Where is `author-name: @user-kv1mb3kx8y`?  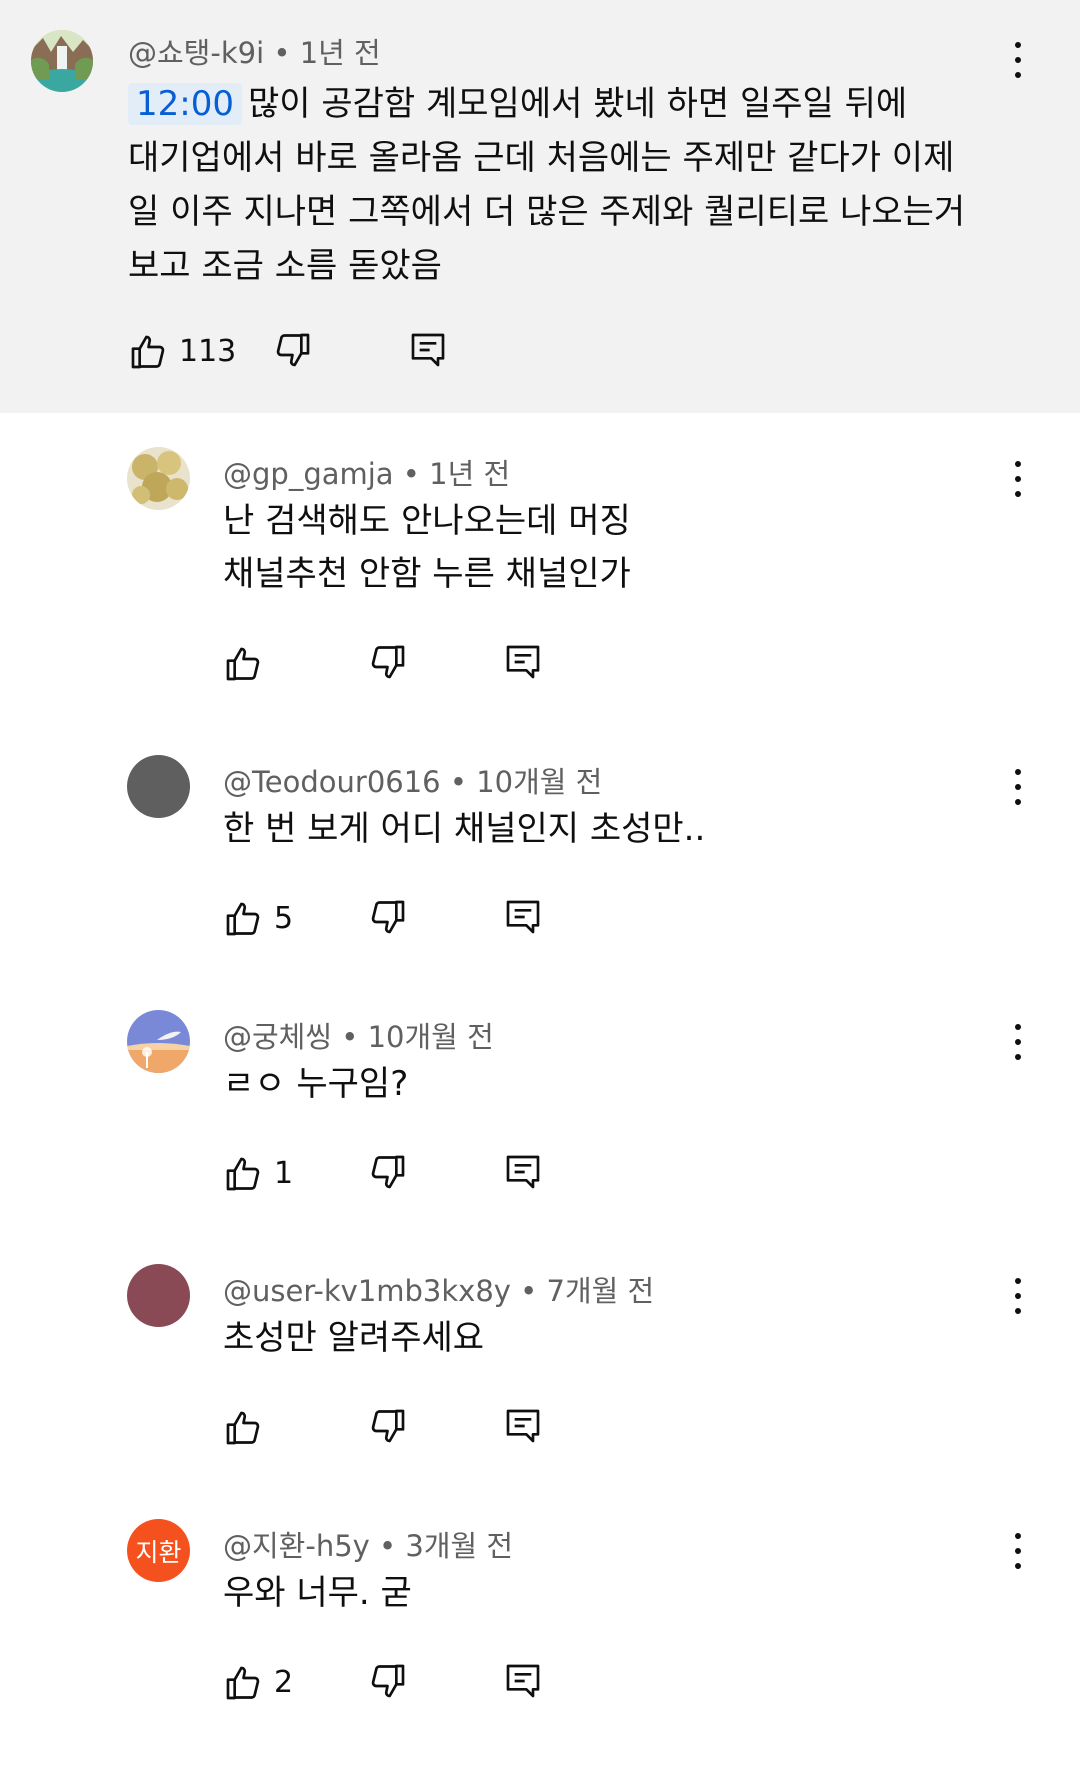 author-name: @user-kv1mb3kx8y is located at coordinates (367, 1291).